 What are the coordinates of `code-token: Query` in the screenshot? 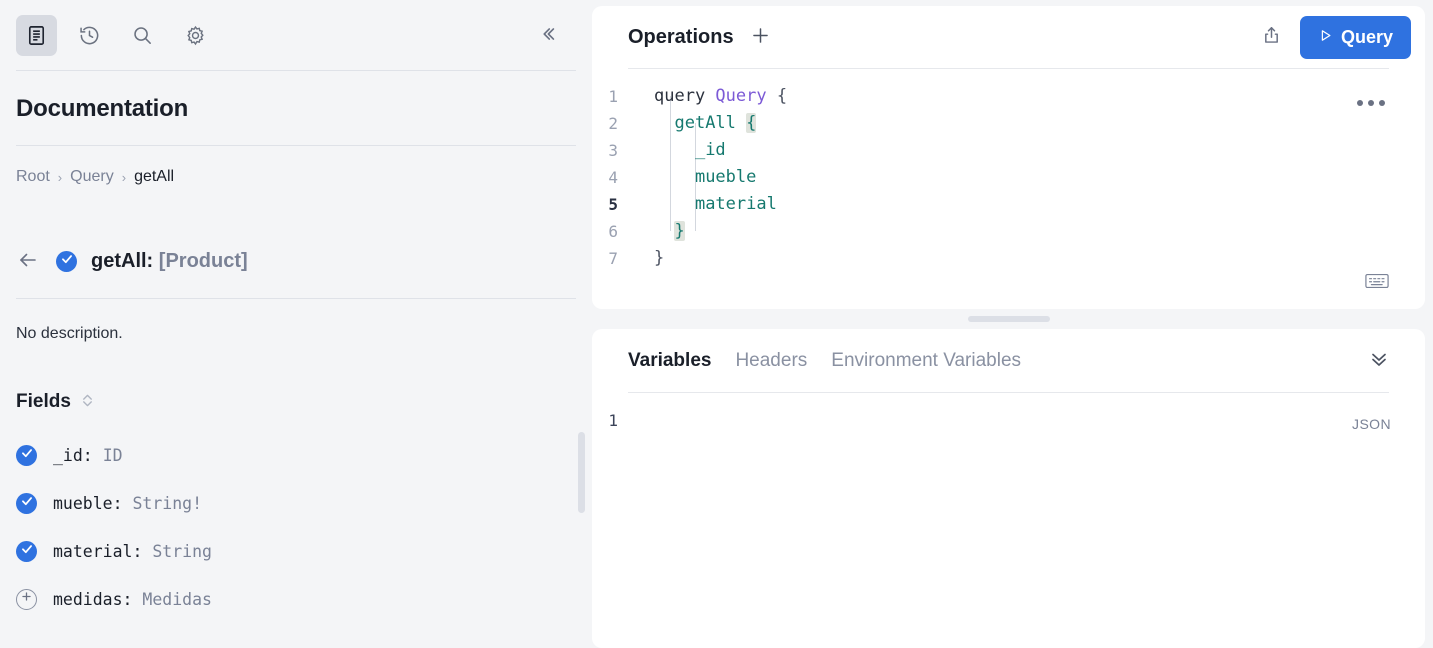 It's located at (741, 96).